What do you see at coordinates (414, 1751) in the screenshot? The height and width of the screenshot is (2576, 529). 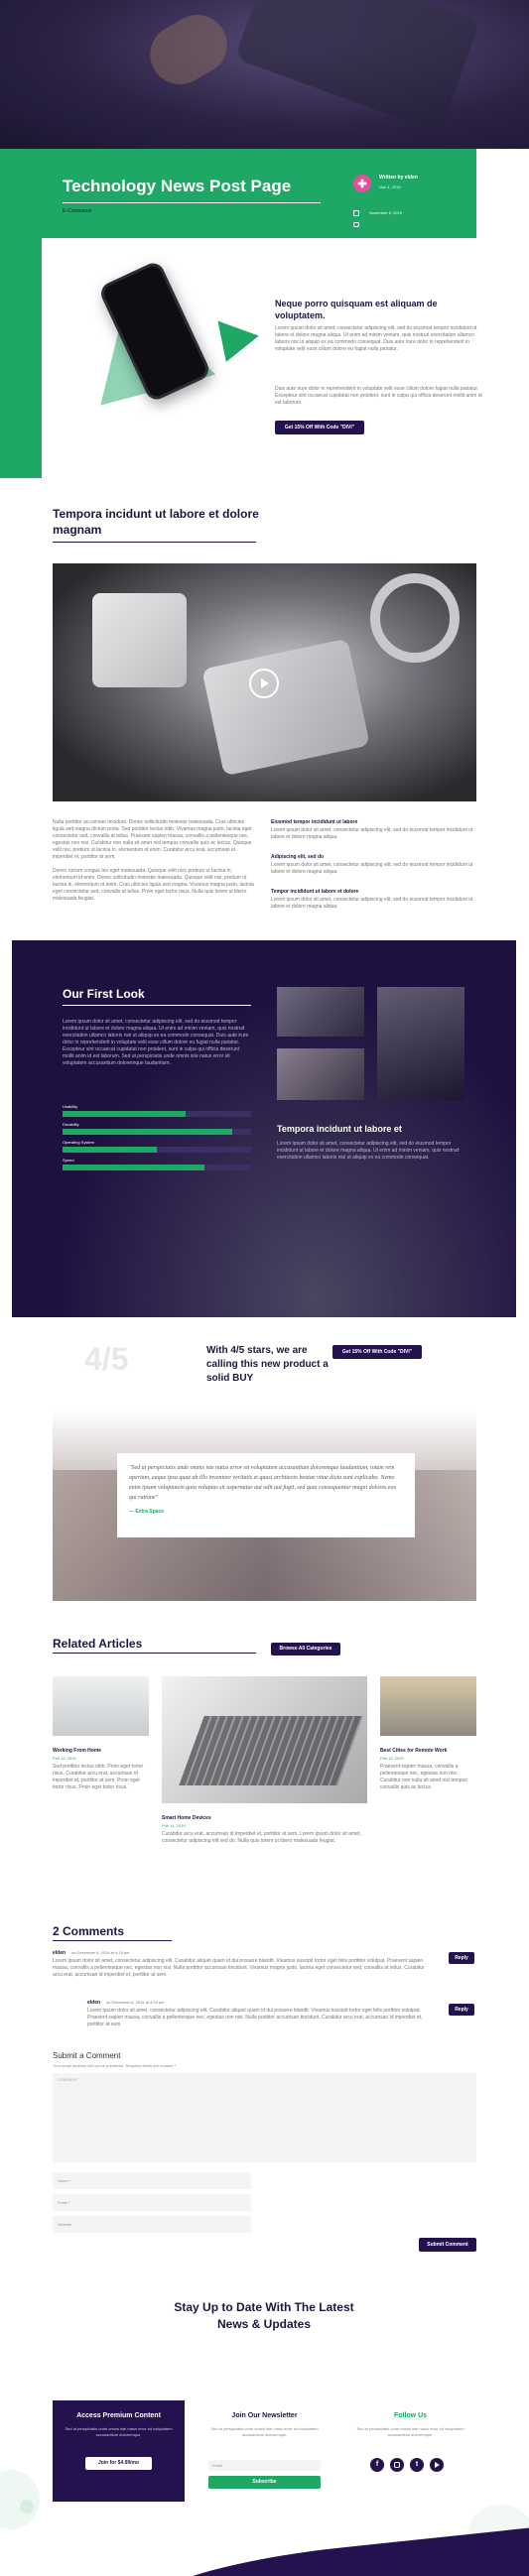 I see `article-3-title: Best Cities for Remote Work` at bounding box center [414, 1751].